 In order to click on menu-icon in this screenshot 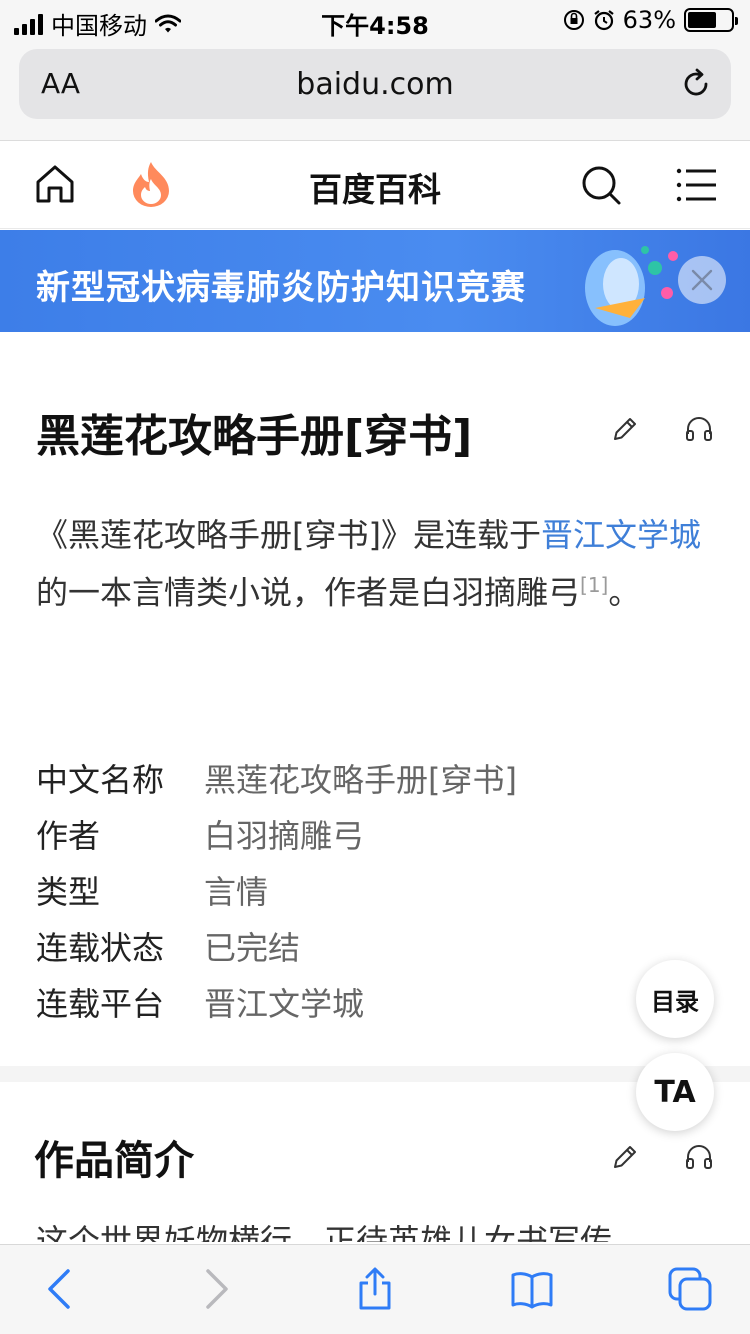, I will do `click(697, 185)`.